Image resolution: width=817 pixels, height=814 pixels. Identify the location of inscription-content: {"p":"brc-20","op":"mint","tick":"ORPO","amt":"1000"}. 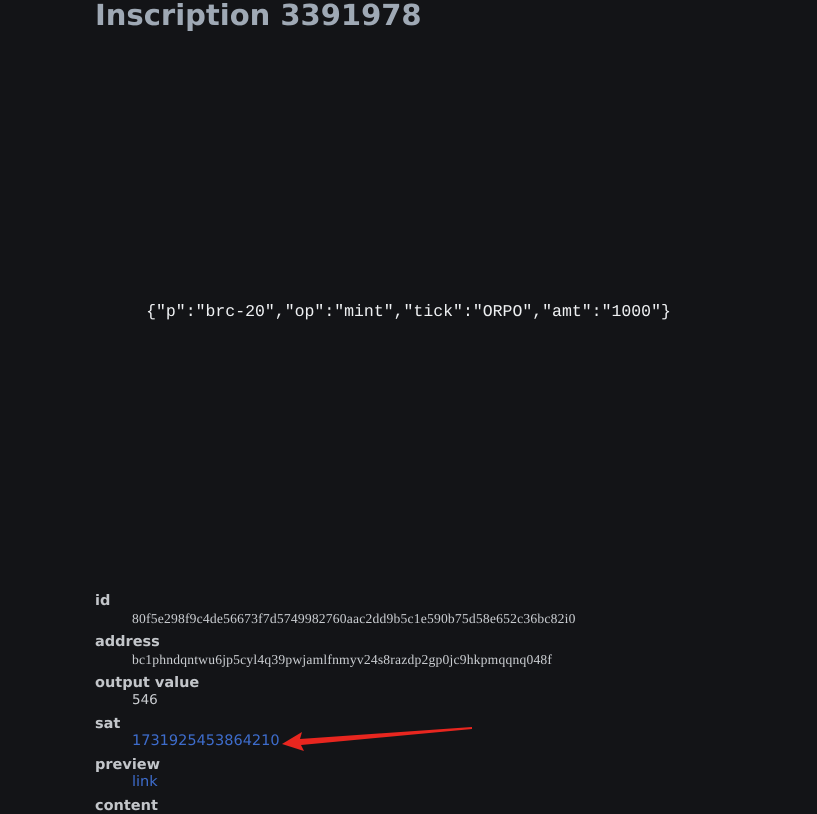
(408, 311).